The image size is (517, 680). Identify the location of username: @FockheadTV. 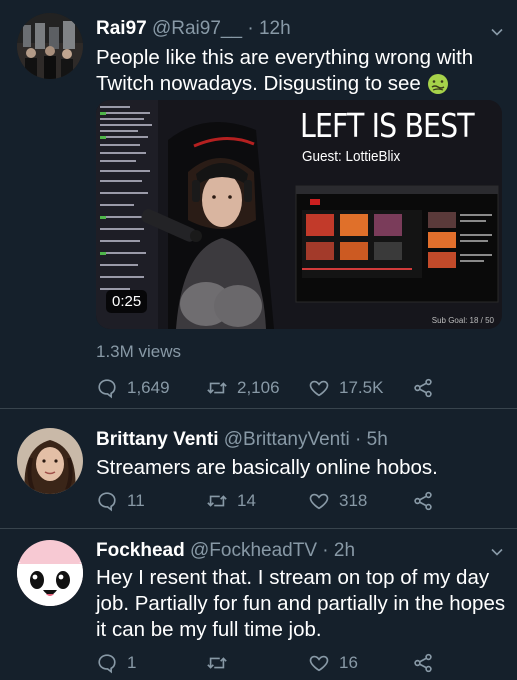
(253, 550).